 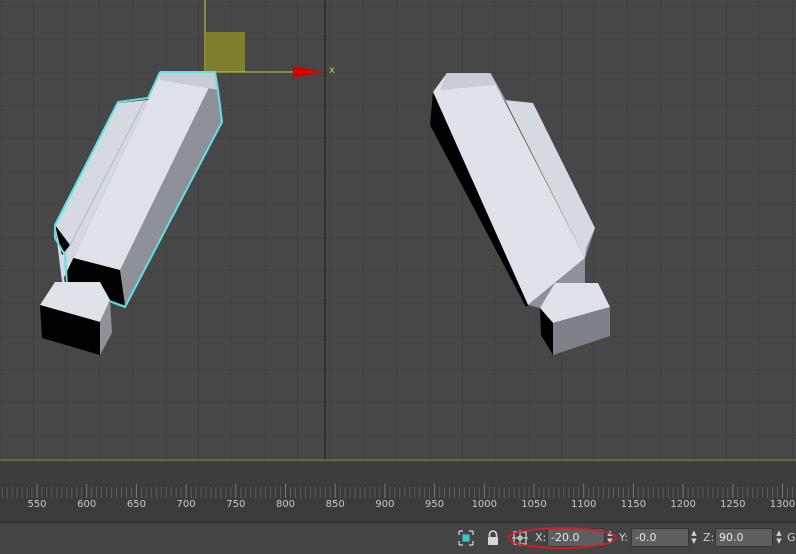 I want to click on grid-label: G, so click(x=791, y=537).